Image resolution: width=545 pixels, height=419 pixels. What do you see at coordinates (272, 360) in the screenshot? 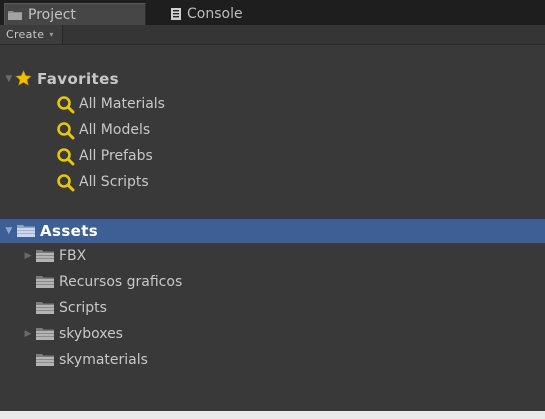
I see `folder-item-skymaterials: skymaterials` at bounding box center [272, 360].